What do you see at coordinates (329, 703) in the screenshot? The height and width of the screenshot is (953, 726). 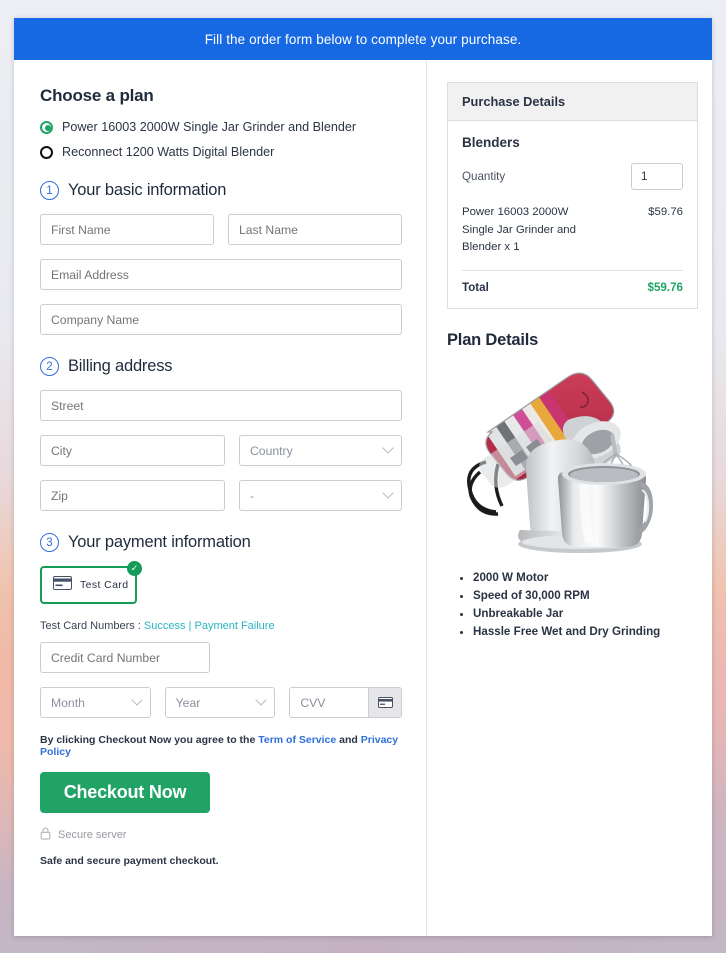 I see `cvv-placeholder: CVV` at bounding box center [329, 703].